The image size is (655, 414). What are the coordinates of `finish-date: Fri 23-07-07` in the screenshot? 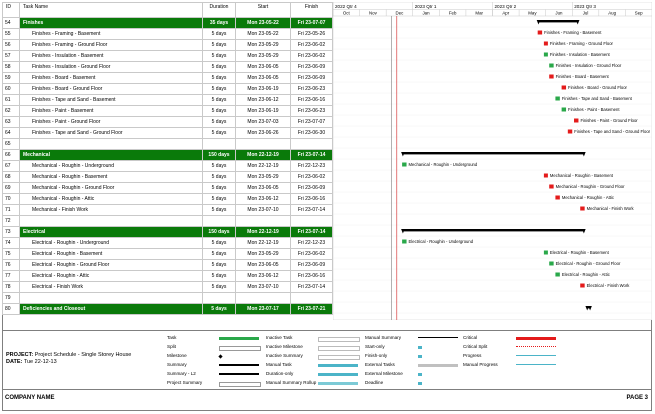 It's located at (311, 23).